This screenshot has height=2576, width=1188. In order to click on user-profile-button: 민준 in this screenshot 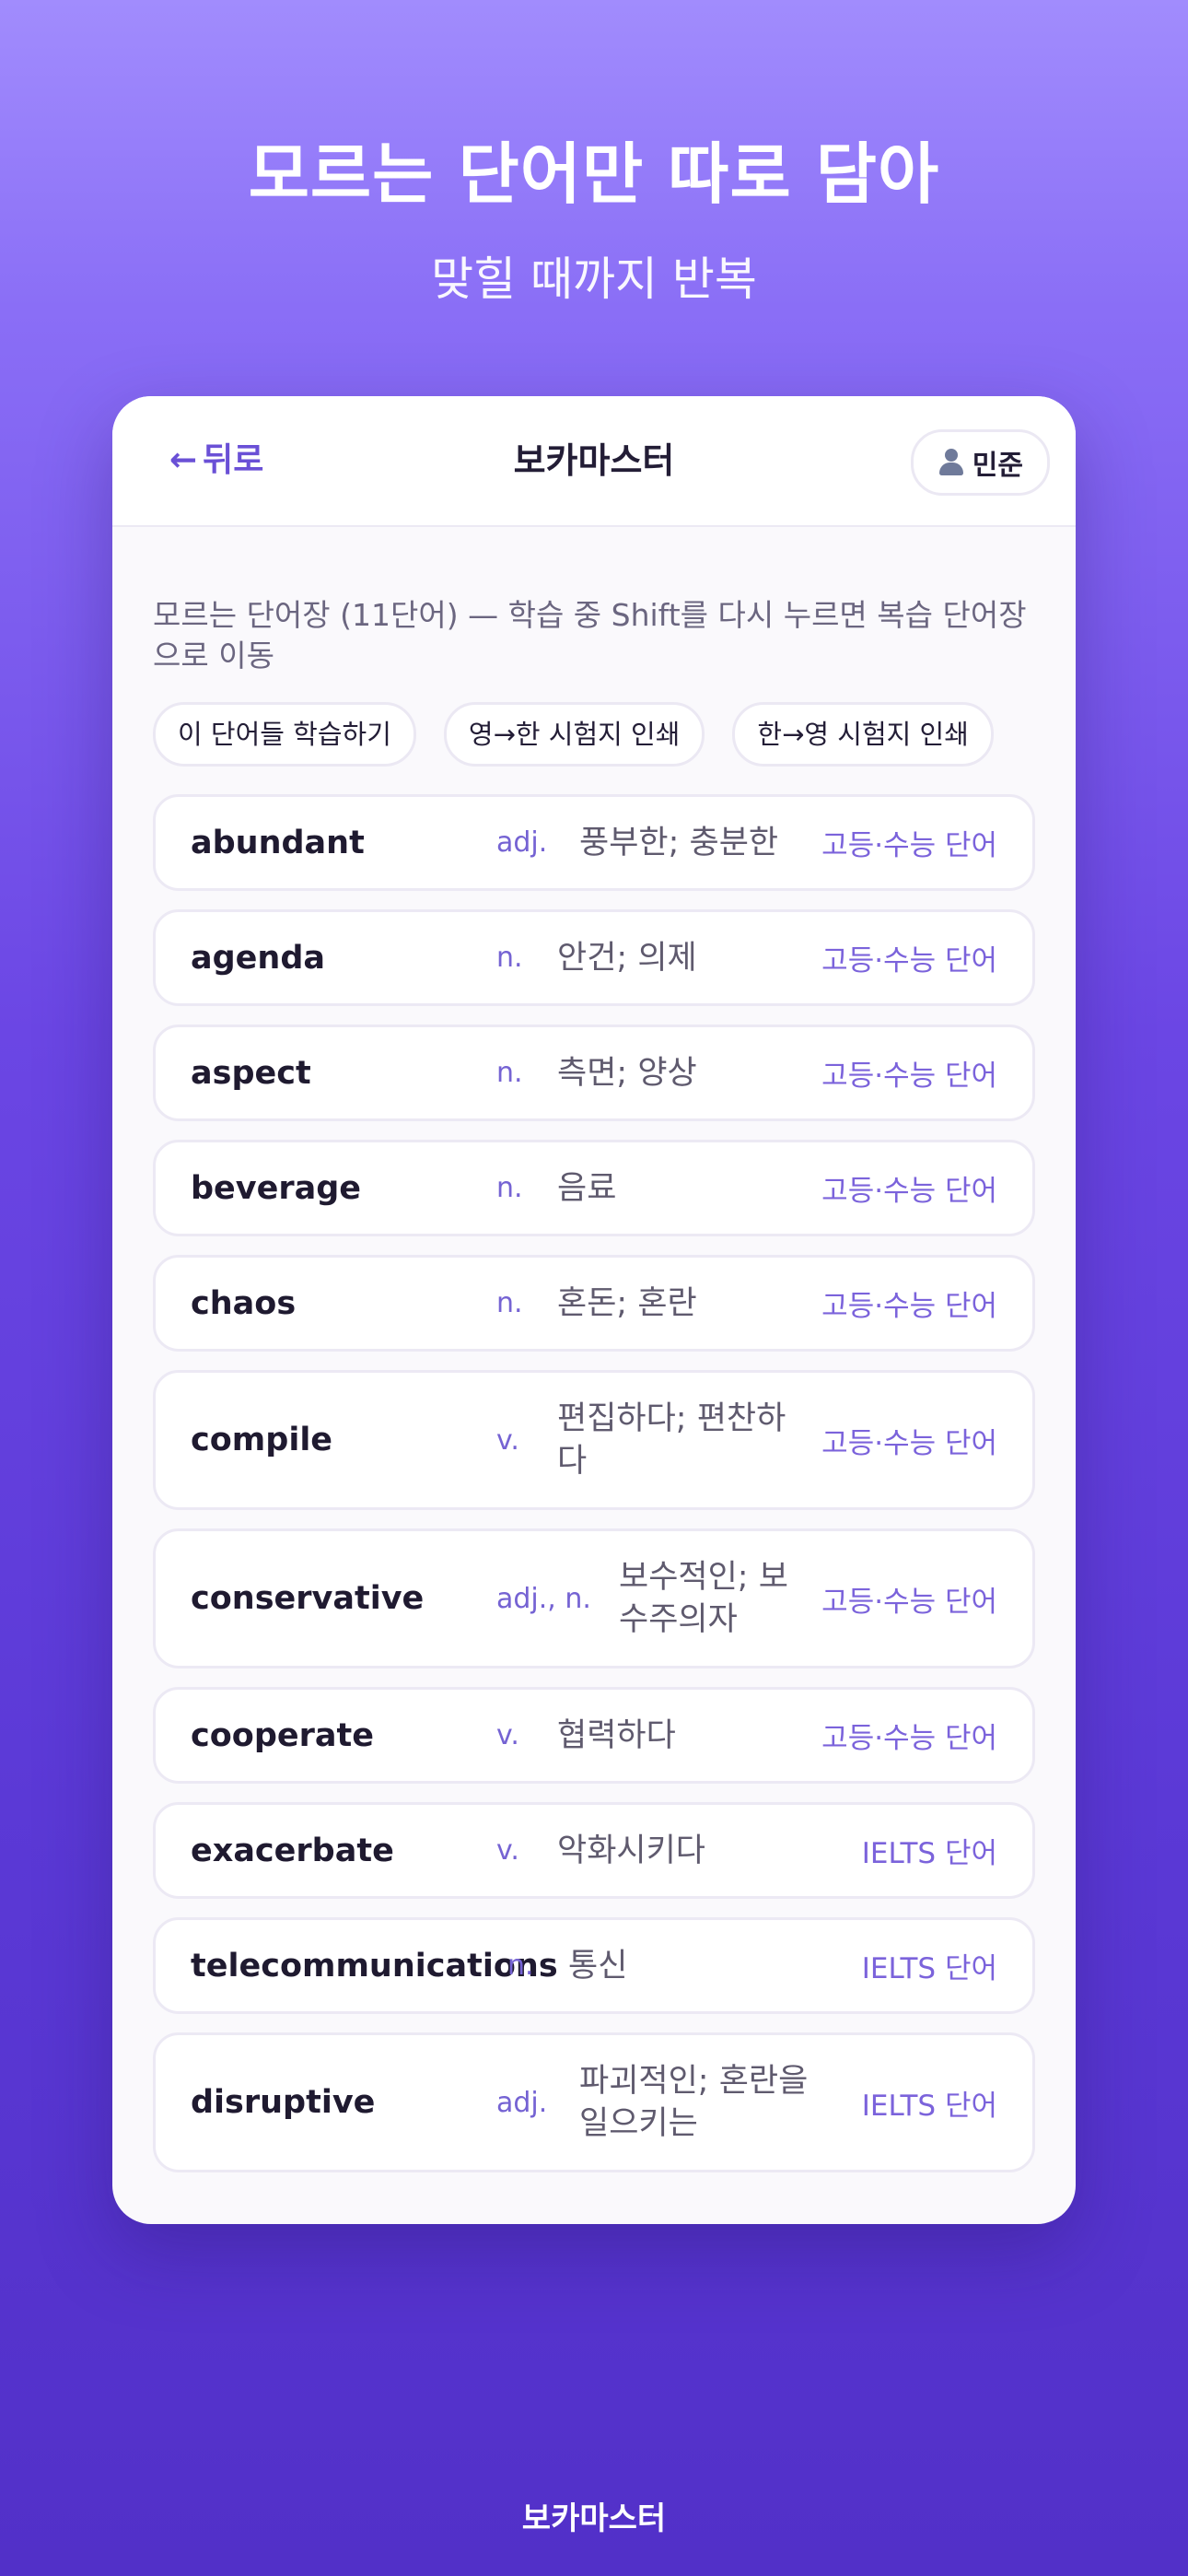, I will do `click(980, 462)`.